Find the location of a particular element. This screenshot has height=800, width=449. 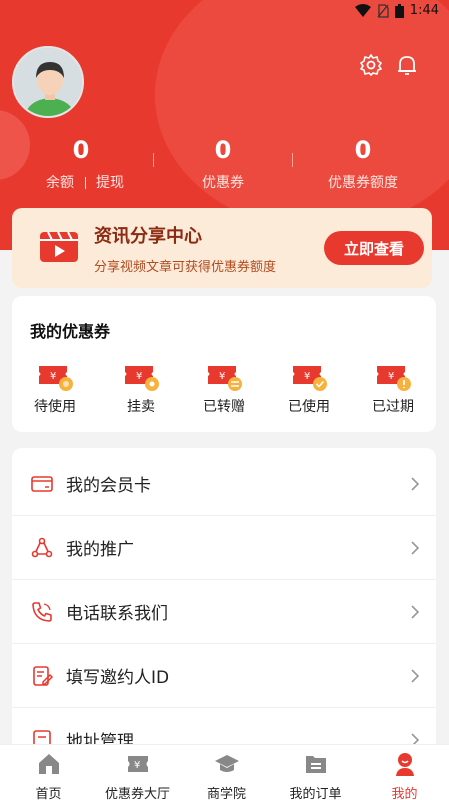

wifi-icon is located at coordinates (362, 10).